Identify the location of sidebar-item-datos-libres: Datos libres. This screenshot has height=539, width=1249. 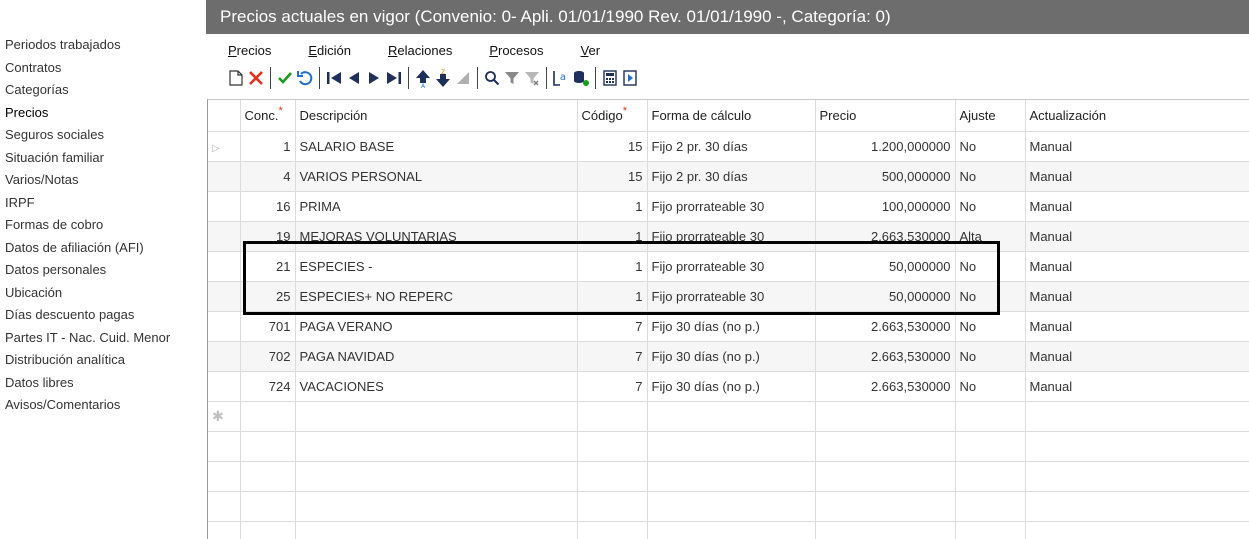
(103, 383).